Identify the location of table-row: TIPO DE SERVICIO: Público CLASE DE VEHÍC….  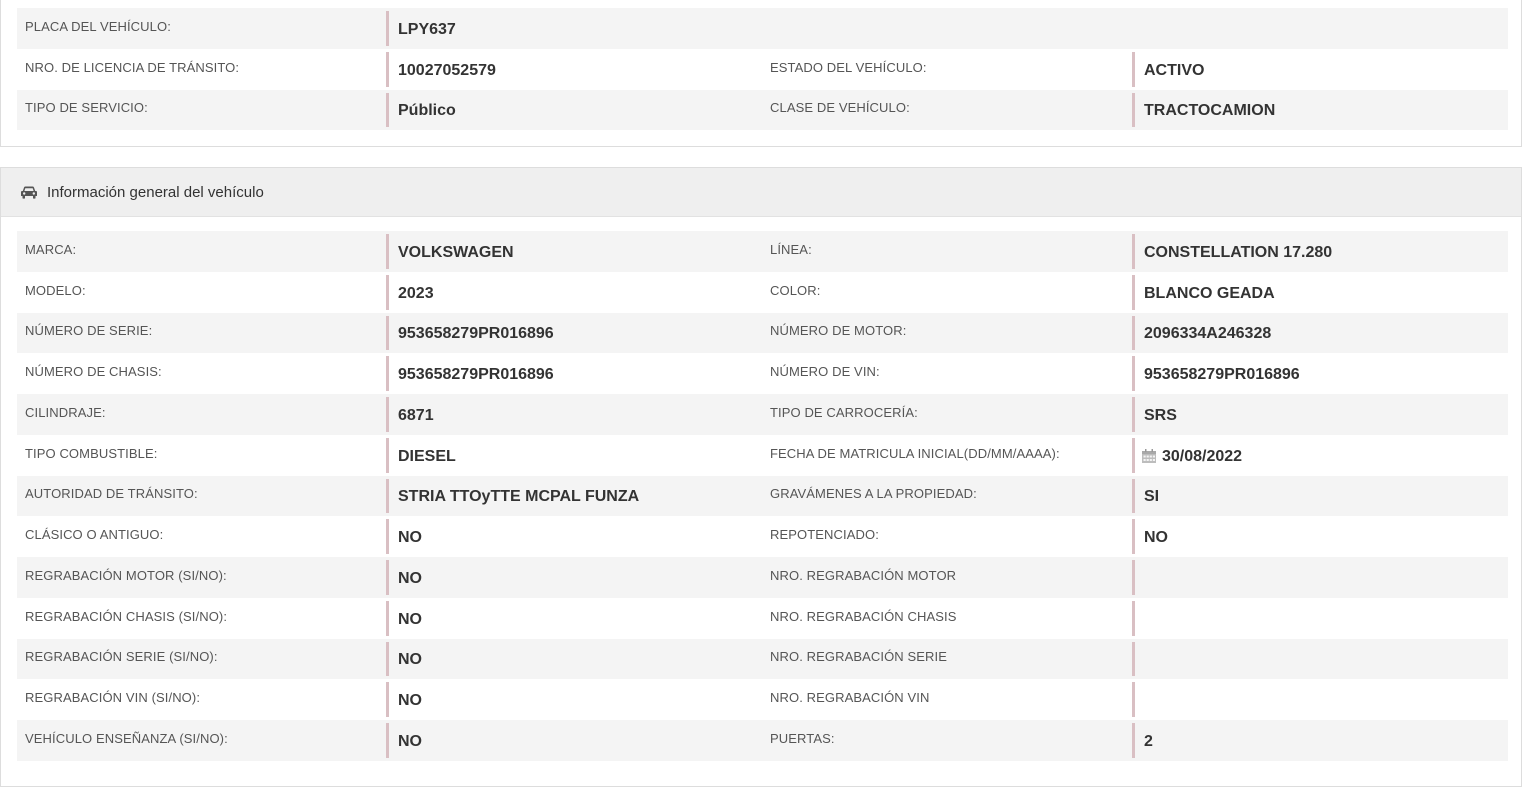
(762, 110).